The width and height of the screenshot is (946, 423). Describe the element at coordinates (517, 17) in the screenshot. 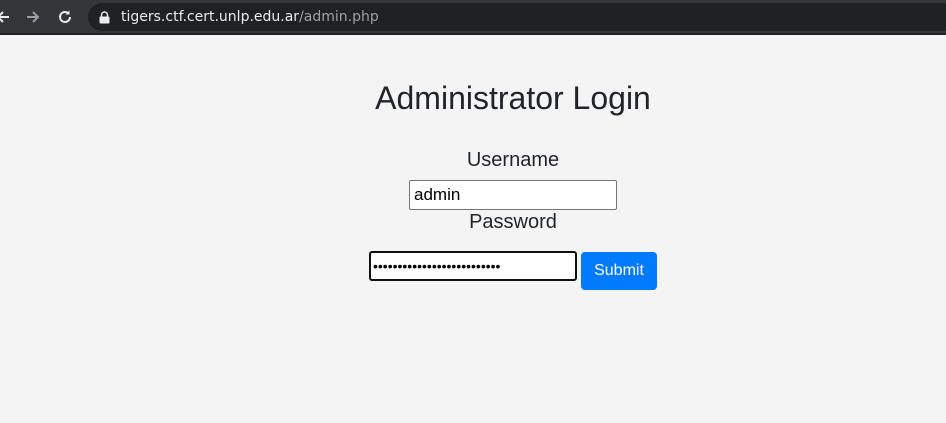

I see `address-bar: tigers.ctf.cert.unlp.edu.ar/admin.php` at that location.